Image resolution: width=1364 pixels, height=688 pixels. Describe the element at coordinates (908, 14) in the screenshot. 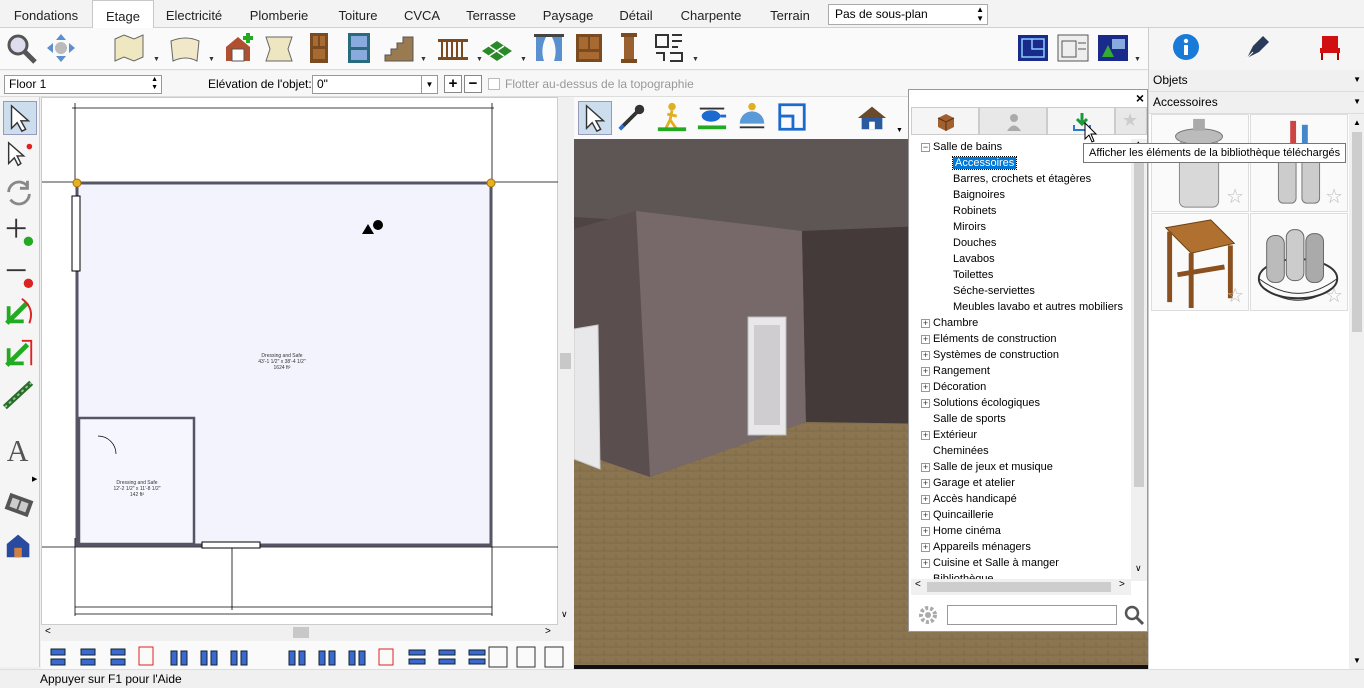

I see `subplan-select: Pas de sous-plan ▲ ▼` at that location.